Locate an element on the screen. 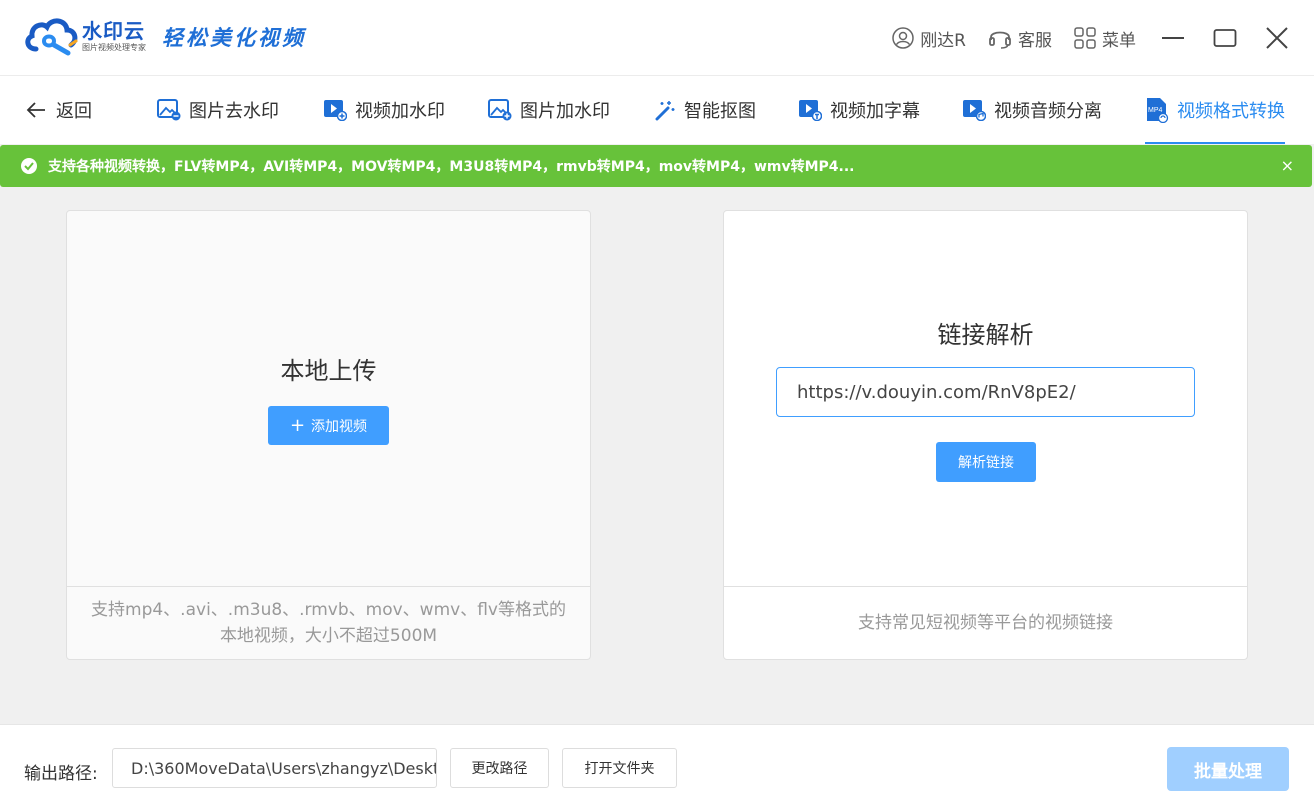 This screenshot has width=1314, height=810. tab-video-audio-split: 视频音频分离 is located at coordinates (1032, 110).